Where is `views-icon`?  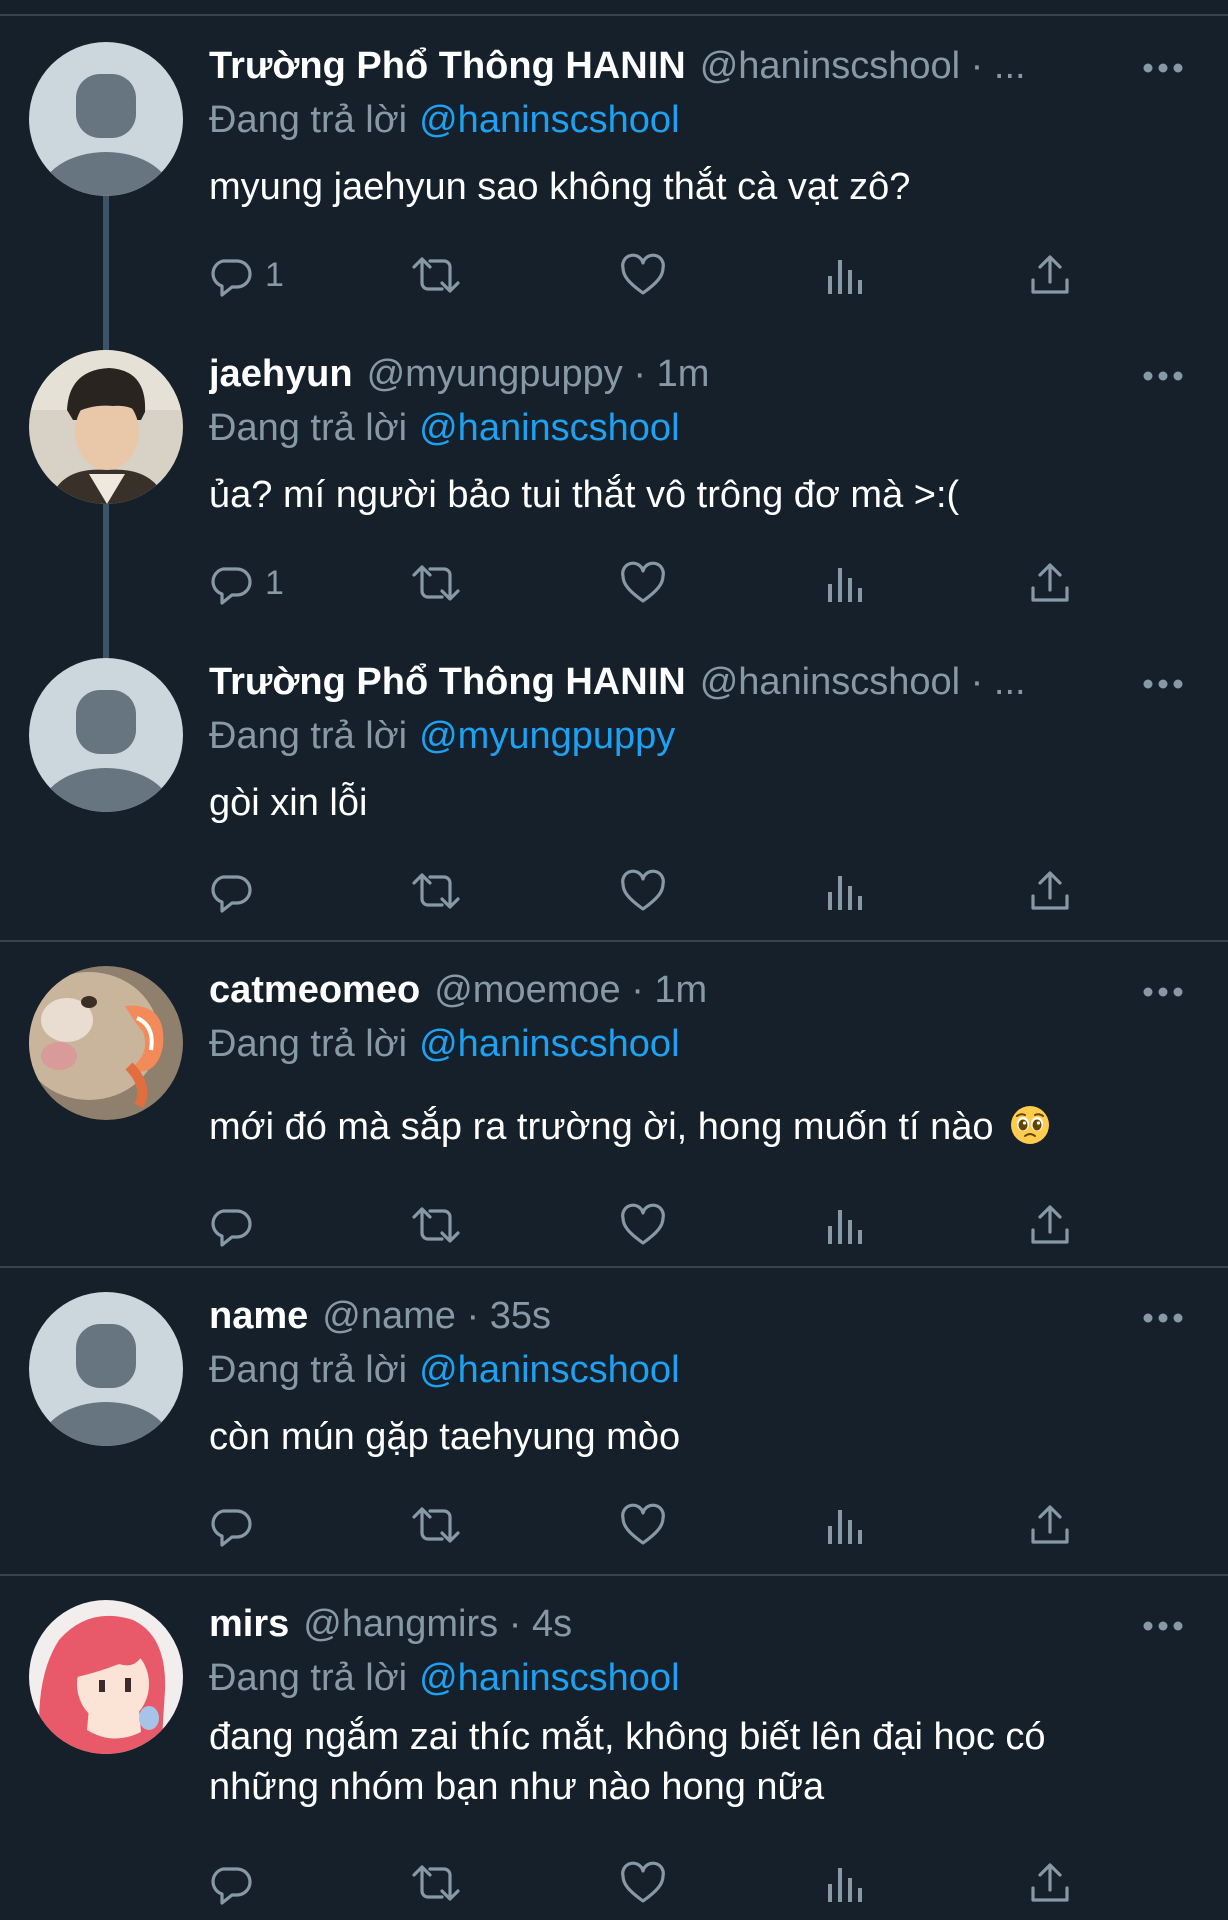
views-icon is located at coordinates (845, 1527).